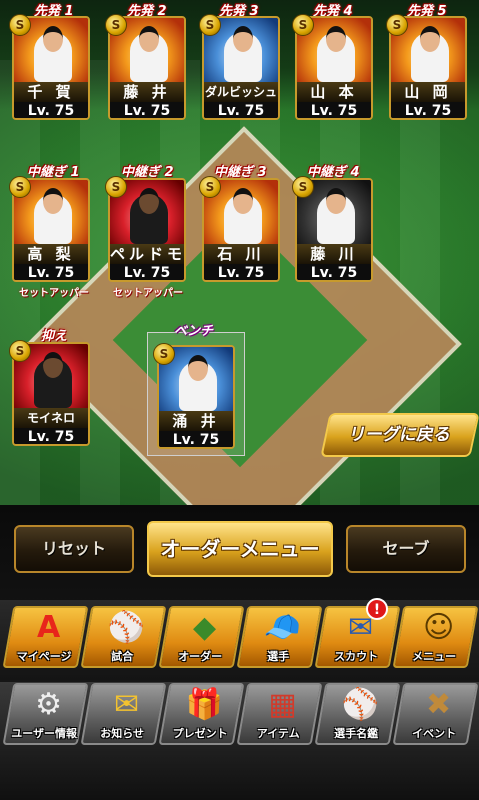 The height and width of the screenshot is (800, 479). Describe the element at coordinates (147, 92) in the screenshot. I see `player-name: 藤 井` at that location.